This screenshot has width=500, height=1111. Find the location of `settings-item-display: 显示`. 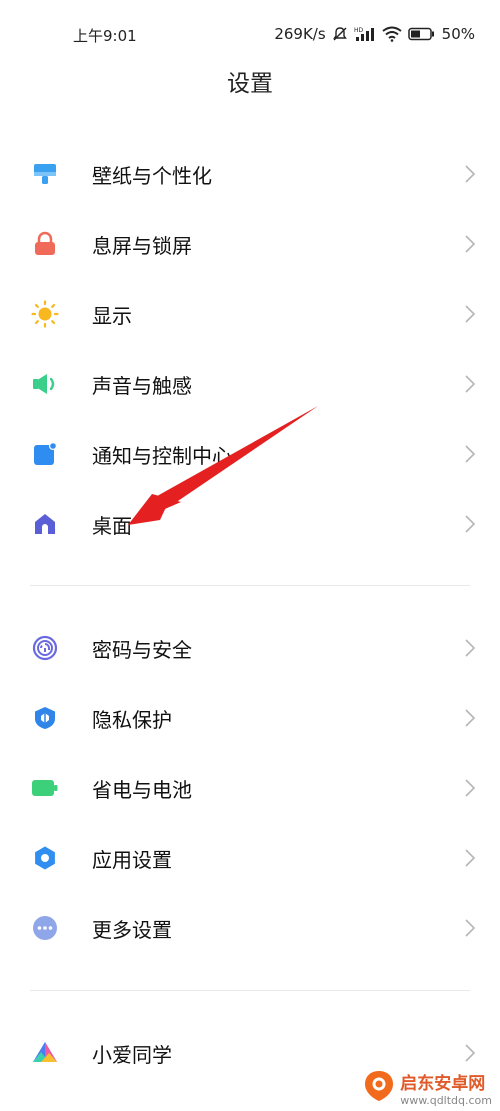

settings-item-display: 显示 is located at coordinates (250, 314).